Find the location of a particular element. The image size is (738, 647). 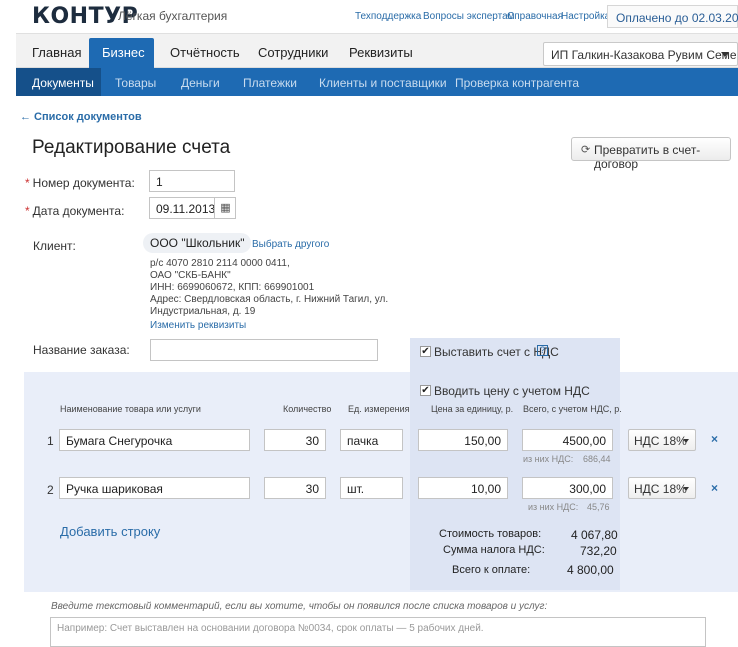

convert-to-contract-button: ⟳ Превратить в счет-договор is located at coordinates (651, 154).